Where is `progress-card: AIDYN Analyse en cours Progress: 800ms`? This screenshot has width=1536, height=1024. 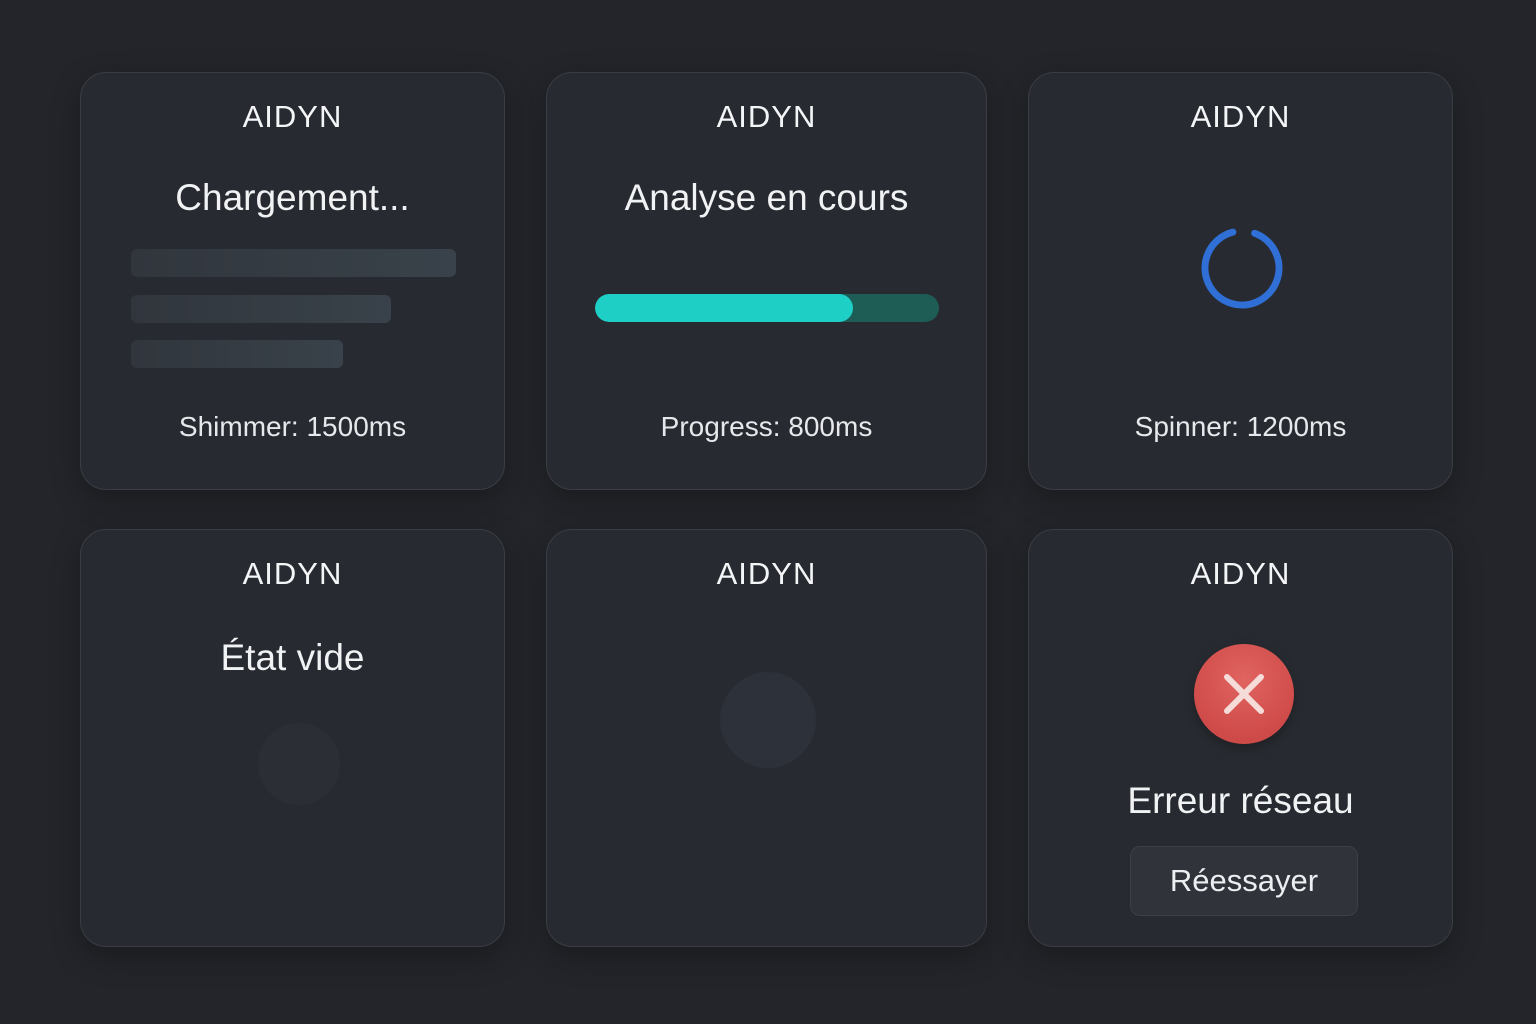 progress-card: AIDYN Analyse en cours Progress: 800ms is located at coordinates (766, 281).